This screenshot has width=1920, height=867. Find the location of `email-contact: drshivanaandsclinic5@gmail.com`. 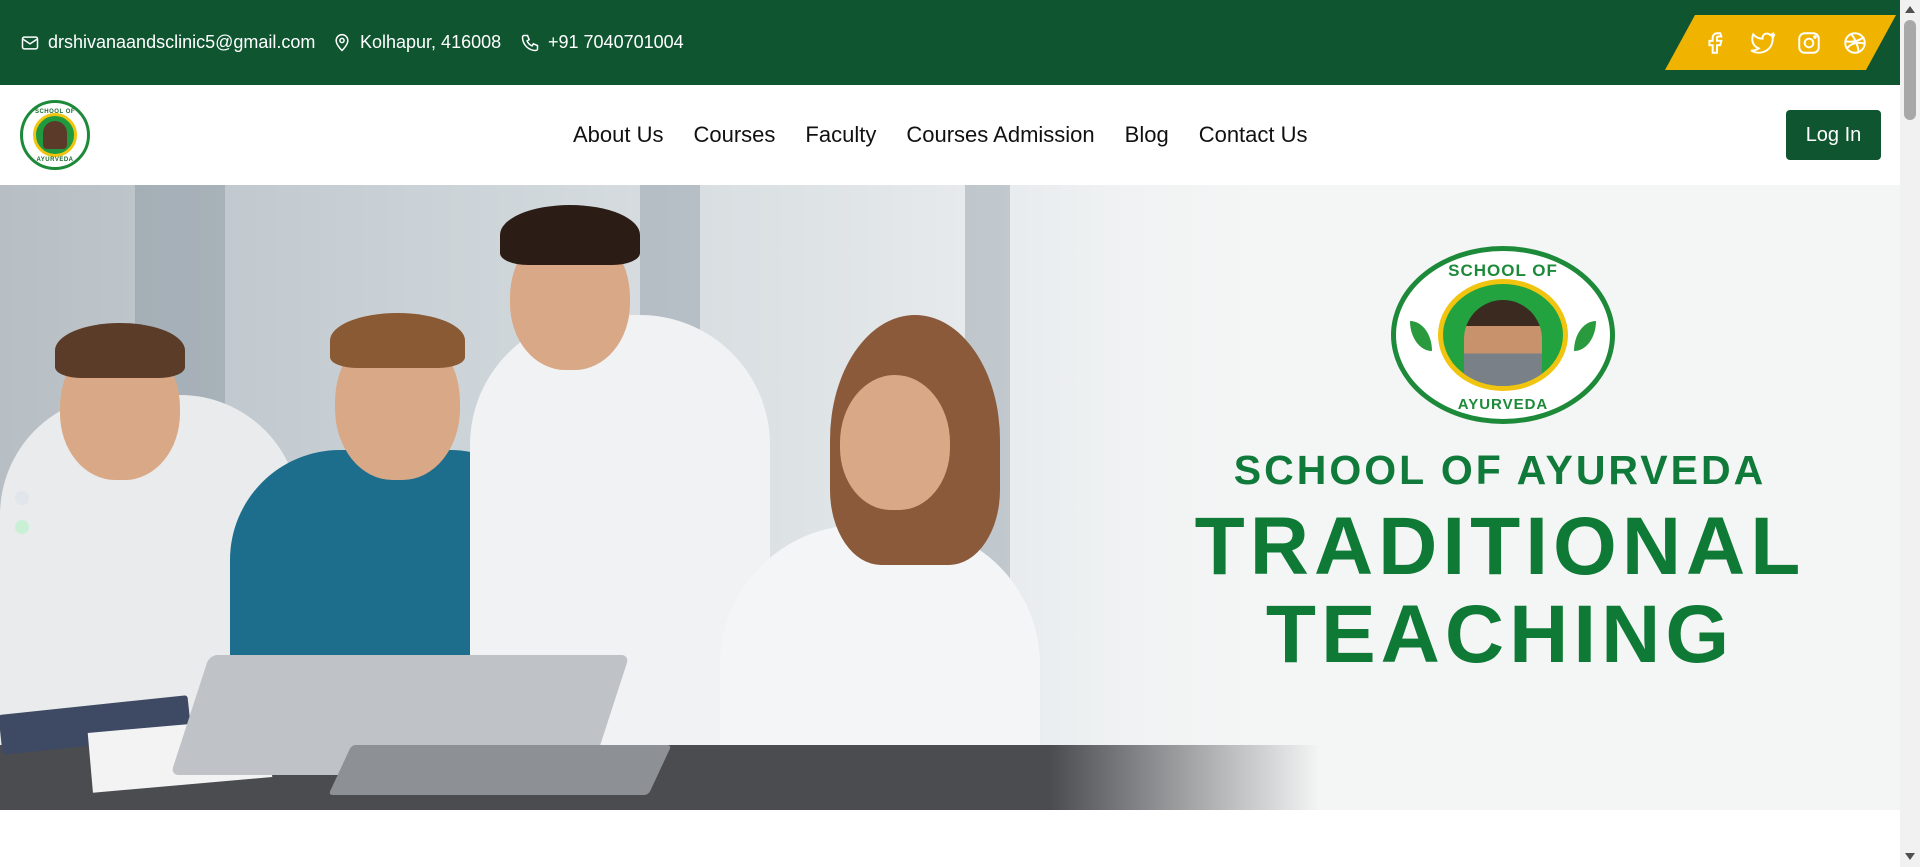

email-contact: drshivanaandsclinic5@gmail.com is located at coordinates (167, 42).